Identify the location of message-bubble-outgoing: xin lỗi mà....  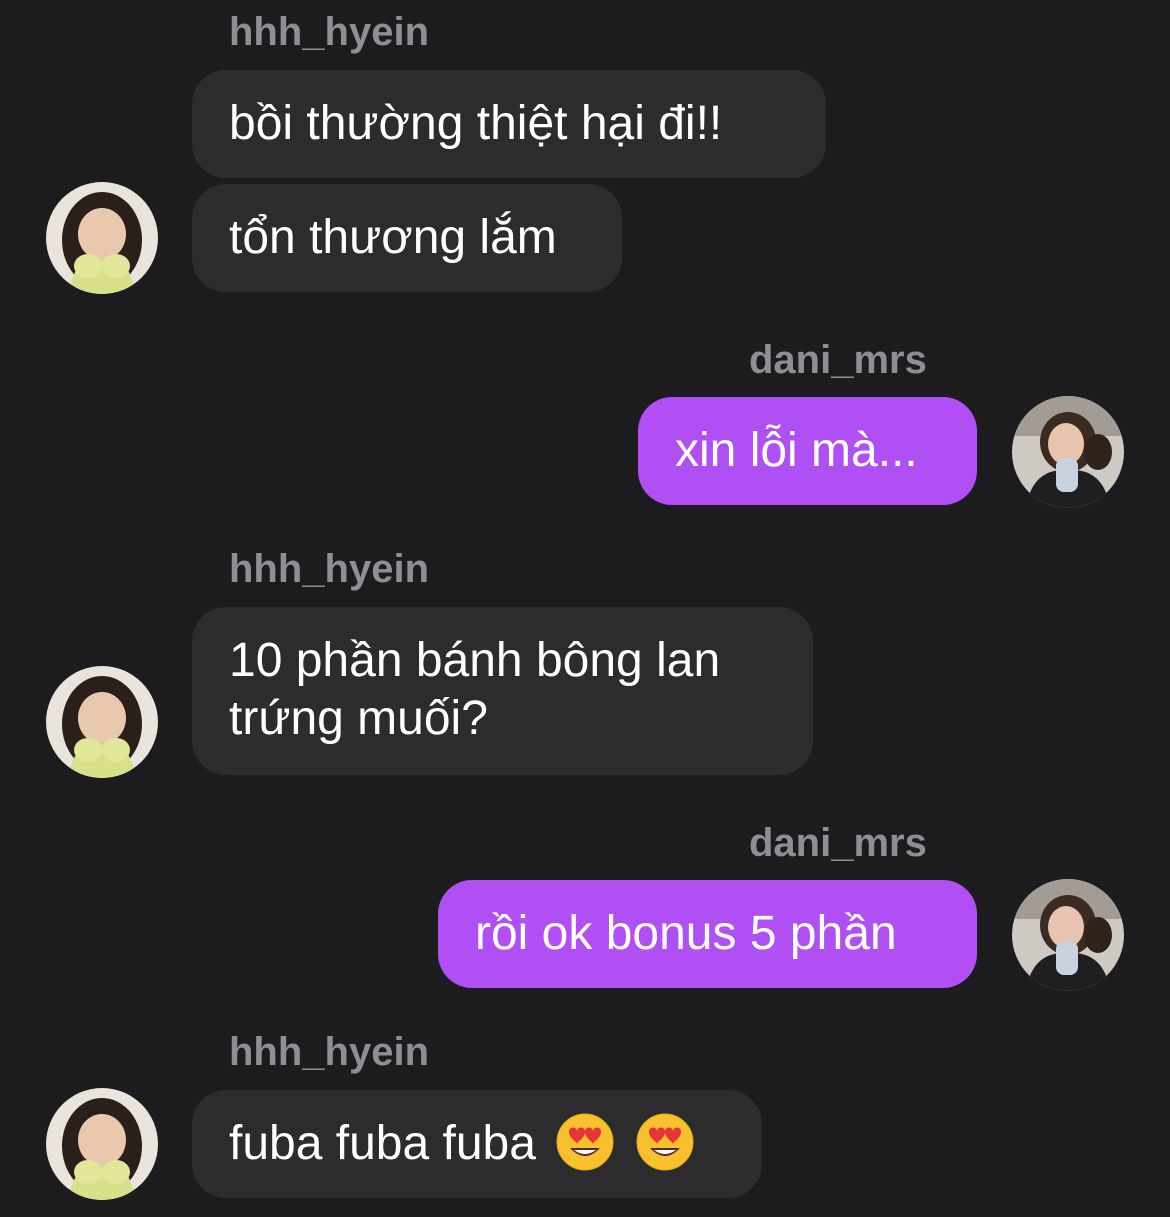
(807, 451).